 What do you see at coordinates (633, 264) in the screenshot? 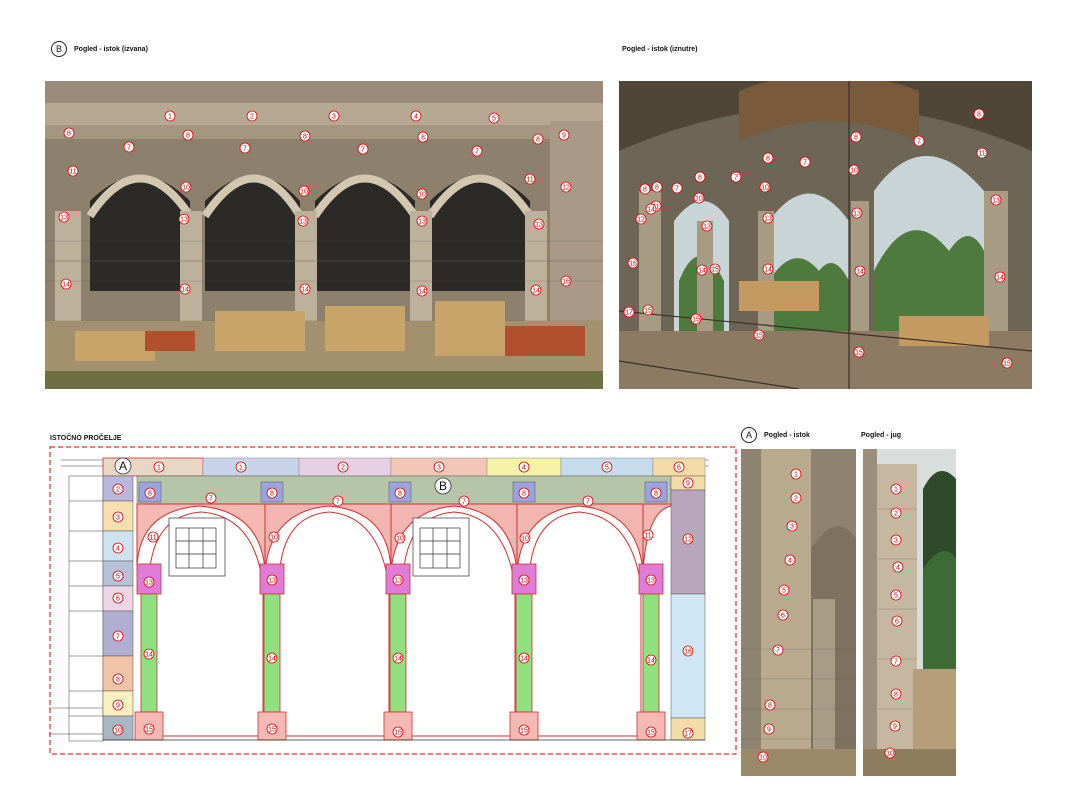
I see `svg-text: 16` at bounding box center [633, 264].